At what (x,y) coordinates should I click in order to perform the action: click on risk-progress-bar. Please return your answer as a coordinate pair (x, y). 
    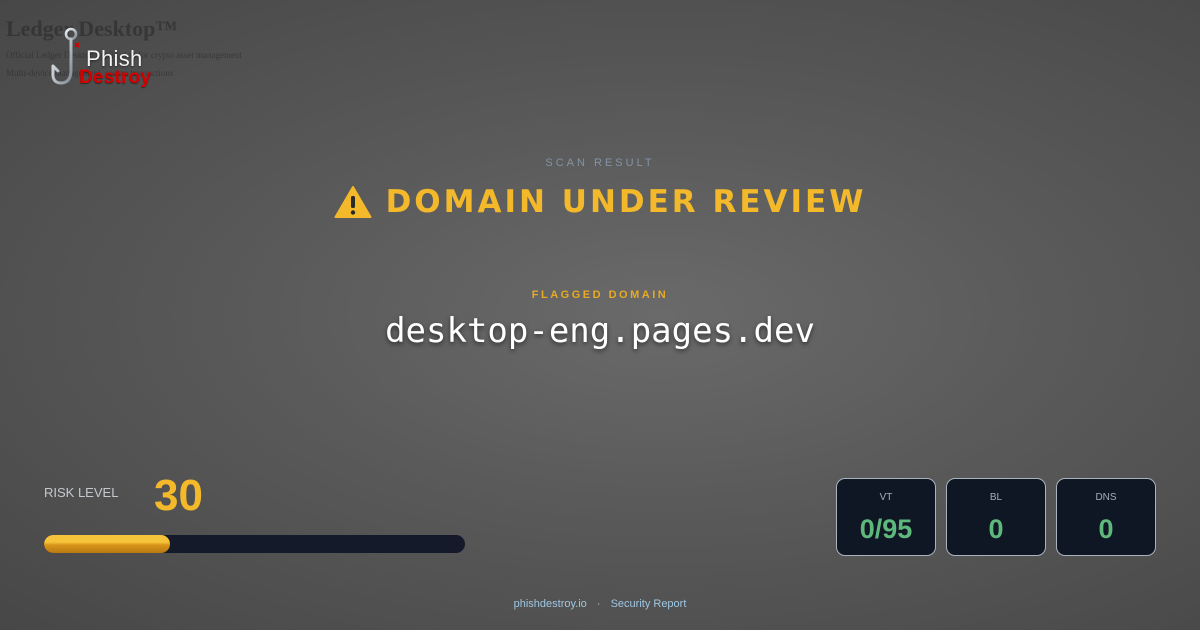
    Looking at the image, I should click on (254, 544).